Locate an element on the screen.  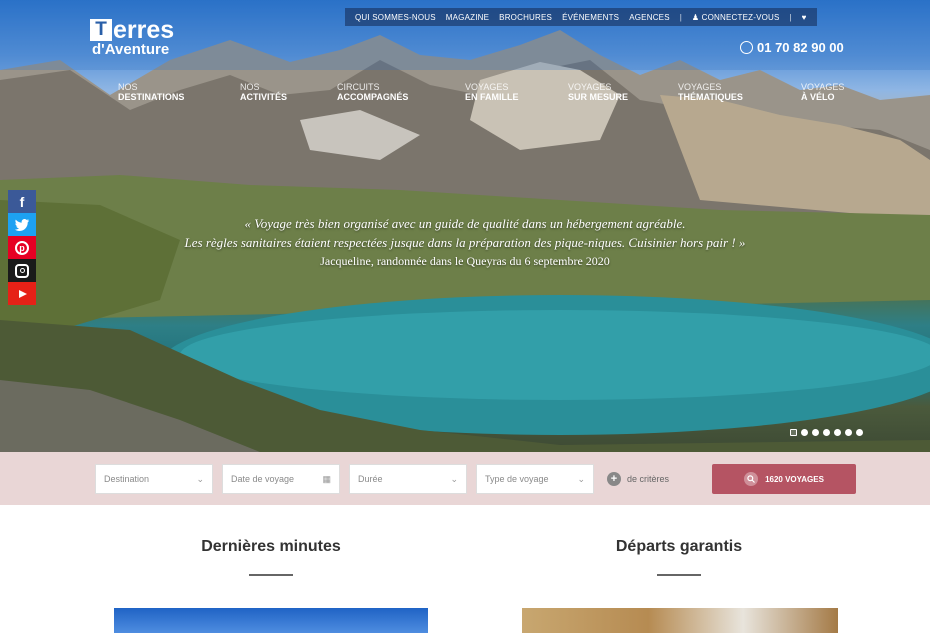
phone-icon is located at coordinates (746, 47).